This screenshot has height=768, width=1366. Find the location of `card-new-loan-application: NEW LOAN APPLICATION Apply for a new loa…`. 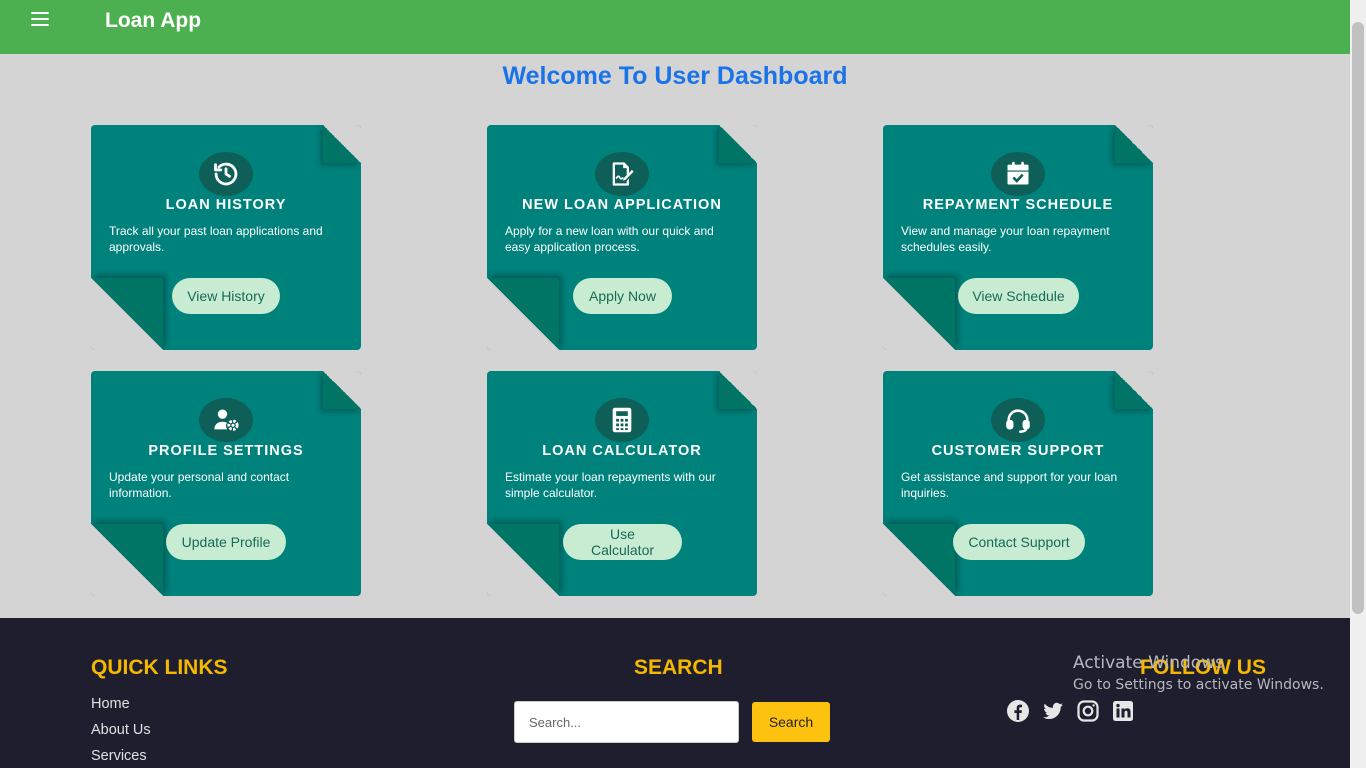

card-new-loan-application: NEW LOAN APPLICATION Apply for a new loa… is located at coordinates (622, 237).